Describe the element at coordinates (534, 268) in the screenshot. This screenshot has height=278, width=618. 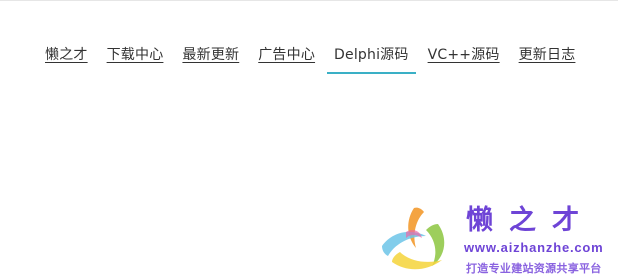
I see `watermark-slogan: 打造专业建站资源共享平台` at that location.